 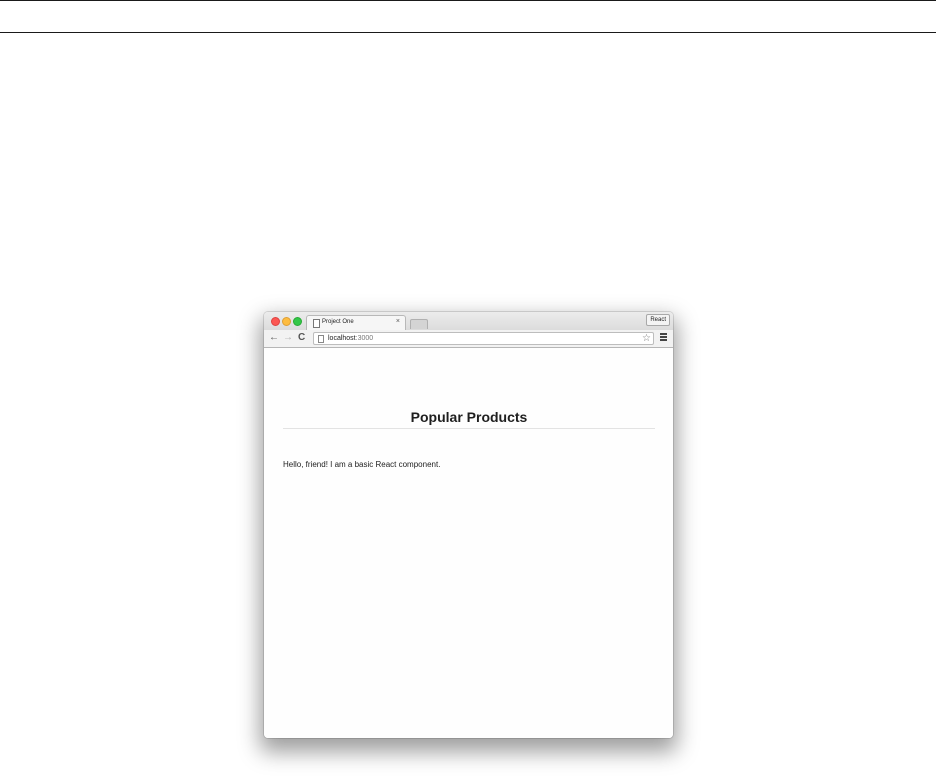 I want to click on profile-button: React, so click(x=658, y=320).